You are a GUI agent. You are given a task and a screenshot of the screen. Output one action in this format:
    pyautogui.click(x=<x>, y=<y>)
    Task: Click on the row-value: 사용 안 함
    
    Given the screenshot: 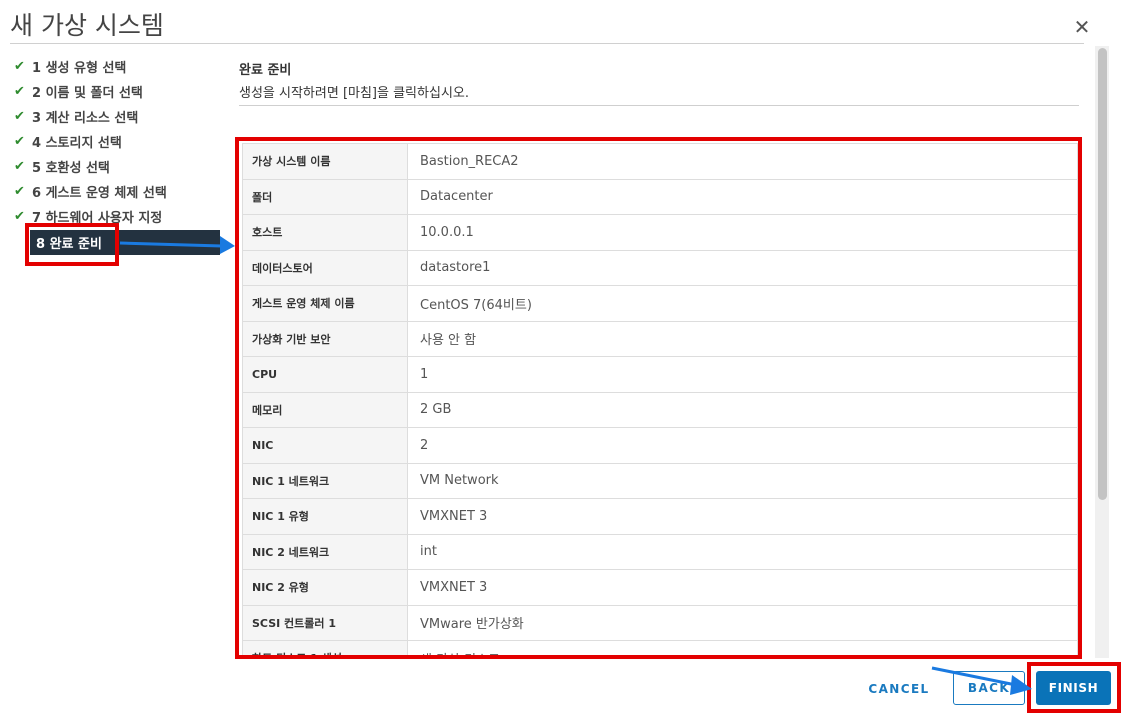 What is the action you would take?
    pyautogui.click(x=742, y=338)
    